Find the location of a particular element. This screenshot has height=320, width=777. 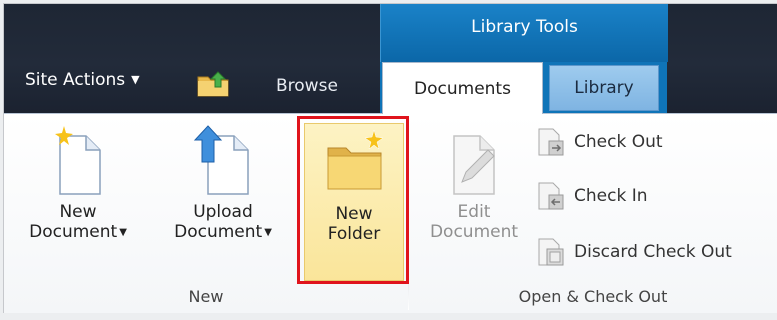

new-document-line1: New is located at coordinates (78, 212).